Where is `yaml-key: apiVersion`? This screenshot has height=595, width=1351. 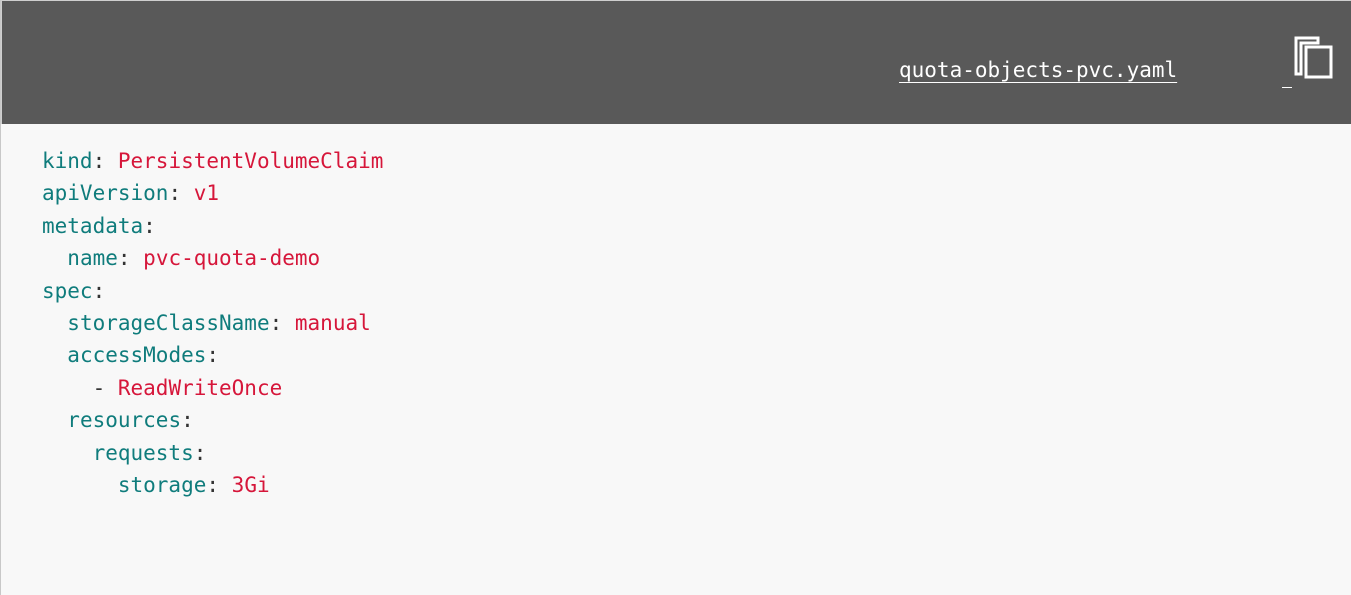
yaml-key: apiVersion is located at coordinates (105, 193).